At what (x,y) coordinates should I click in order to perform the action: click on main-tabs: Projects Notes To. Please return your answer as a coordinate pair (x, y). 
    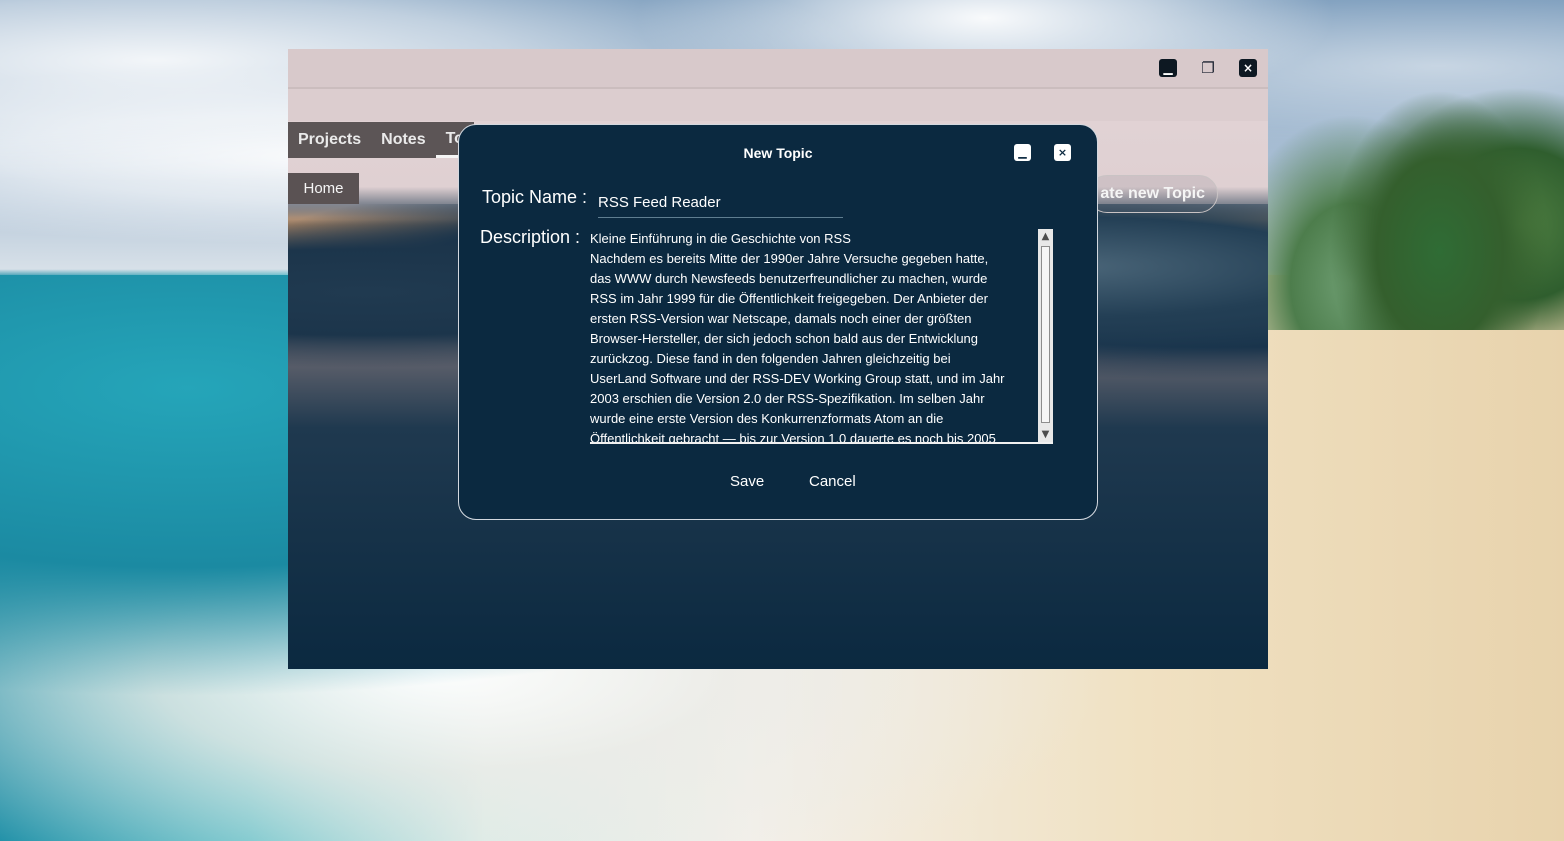
    Looking at the image, I should click on (381, 140).